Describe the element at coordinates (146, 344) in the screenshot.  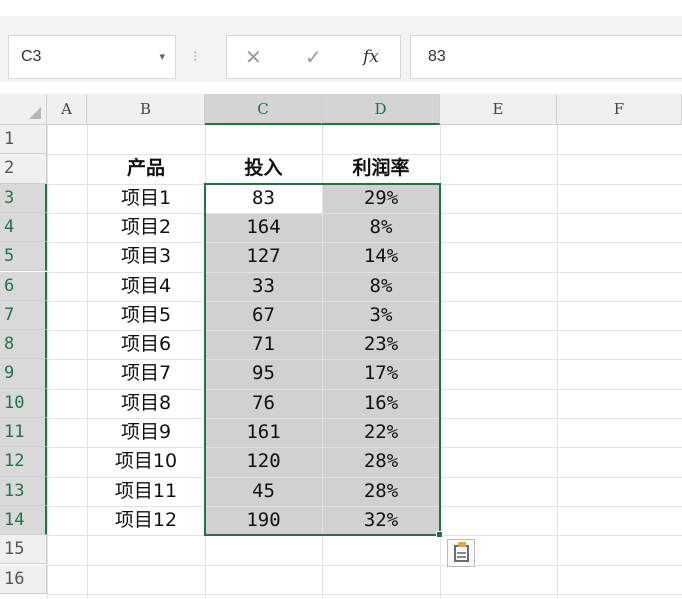
I see `cell-product: 项目6` at that location.